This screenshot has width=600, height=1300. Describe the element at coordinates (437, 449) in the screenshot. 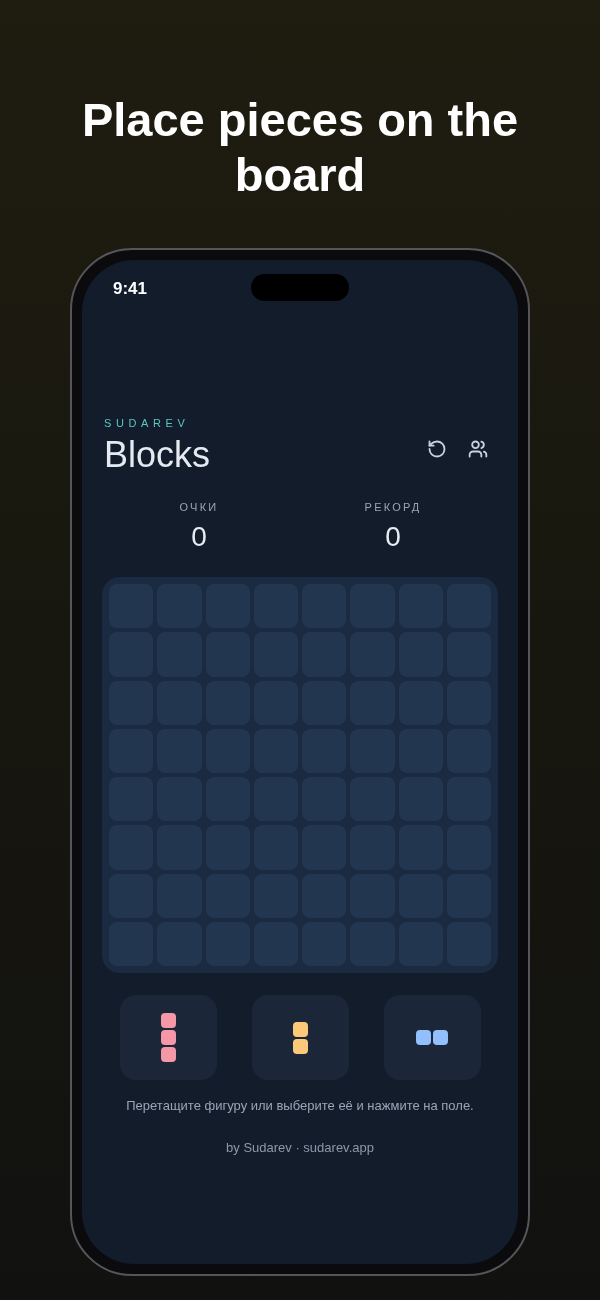

I see `refresh-icon` at that location.